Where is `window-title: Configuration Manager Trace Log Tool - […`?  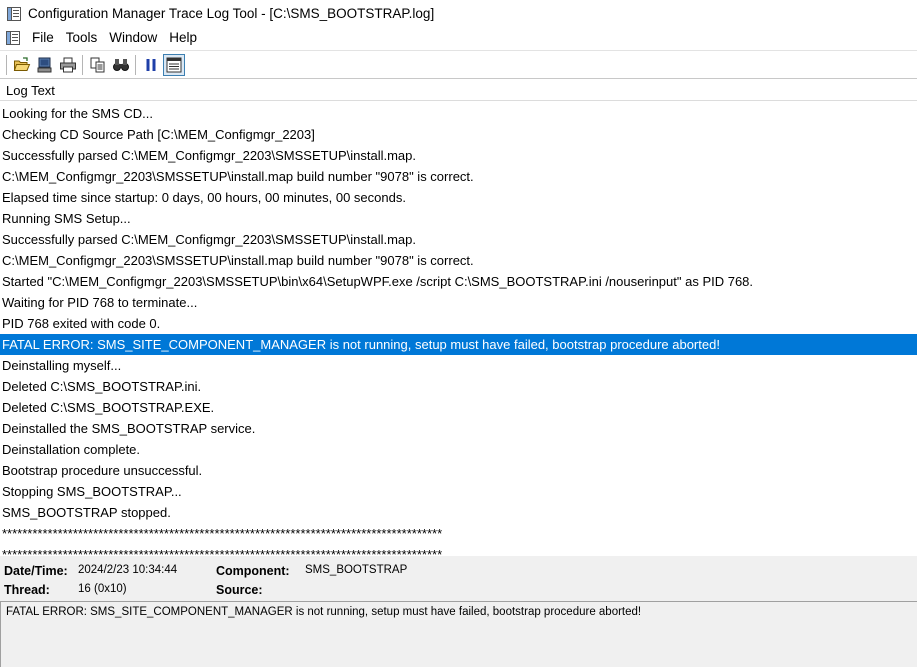 window-title: Configuration Manager Trace Log Tool - [… is located at coordinates (231, 13).